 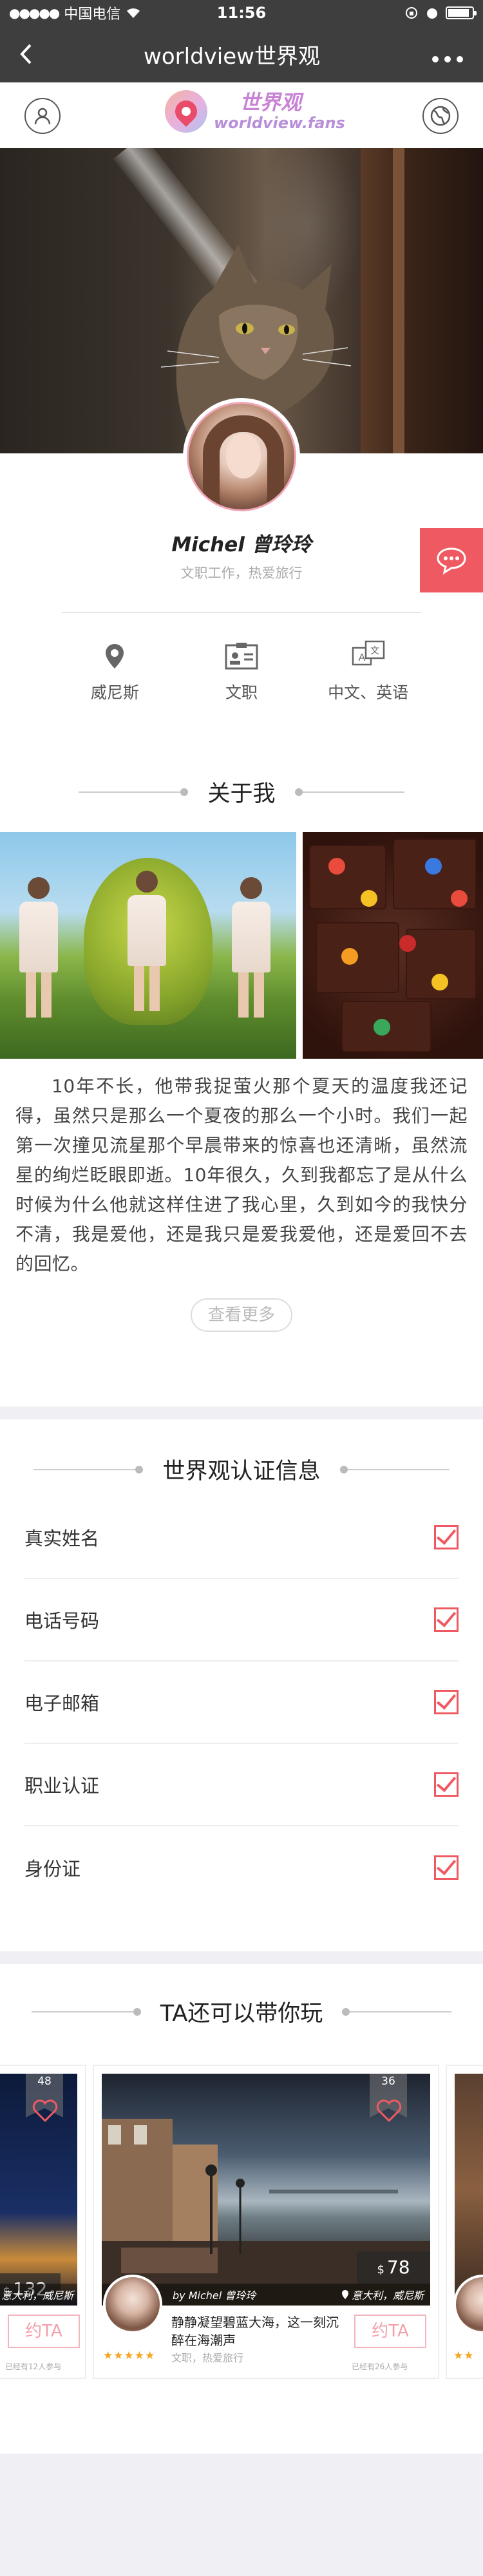 I want to click on avatar-image, so click(x=241, y=457).